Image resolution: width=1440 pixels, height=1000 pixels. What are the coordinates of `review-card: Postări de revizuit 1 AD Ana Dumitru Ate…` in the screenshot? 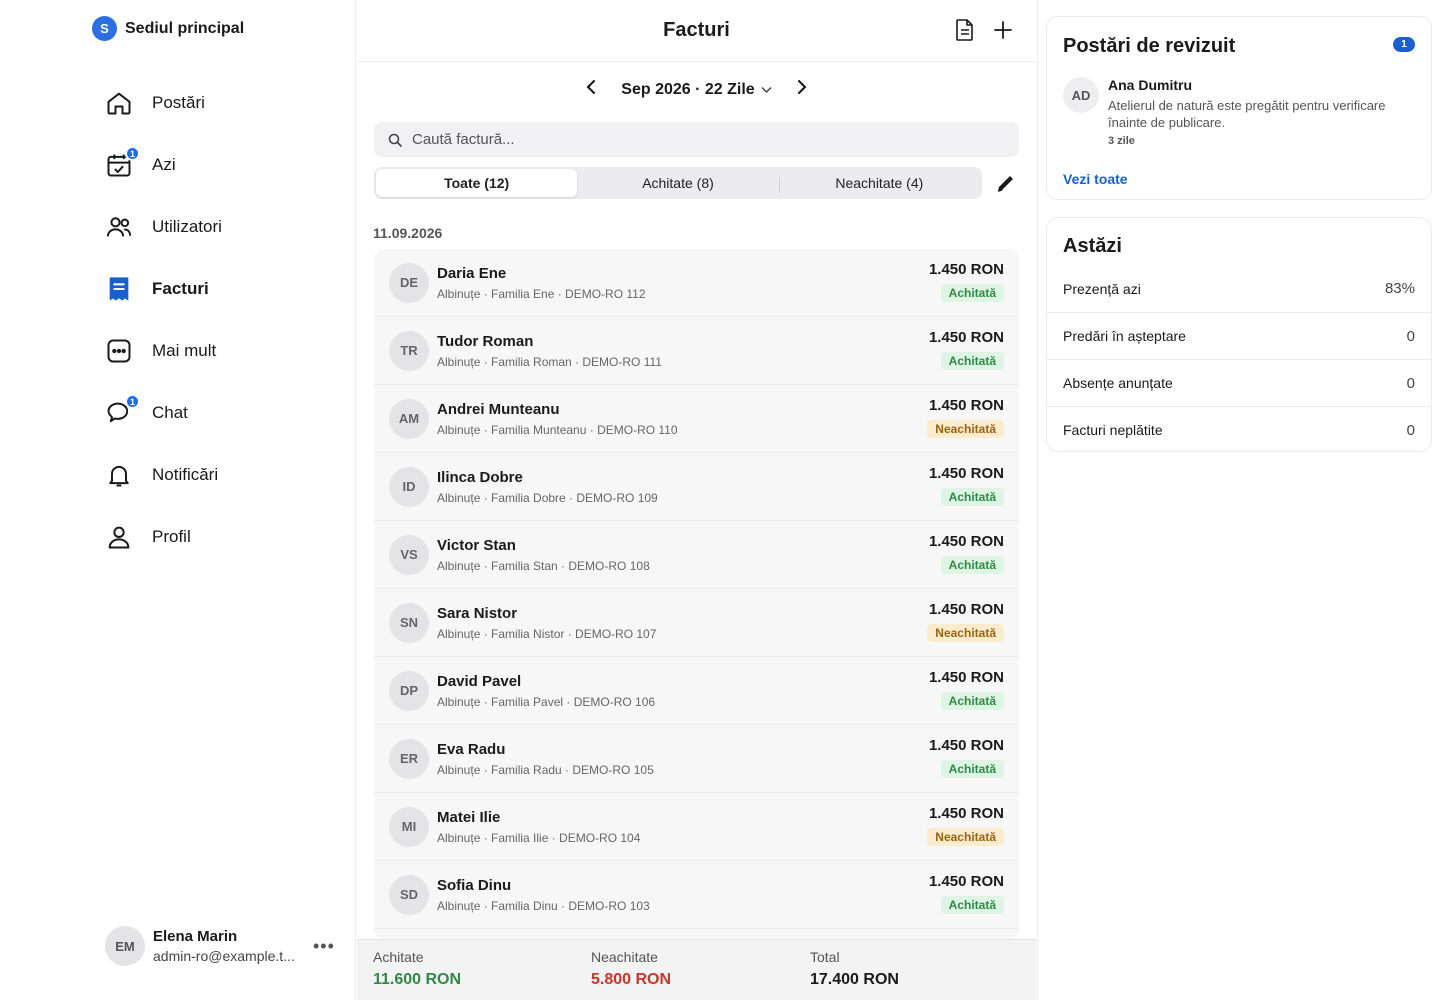 It's located at (1239, 108).